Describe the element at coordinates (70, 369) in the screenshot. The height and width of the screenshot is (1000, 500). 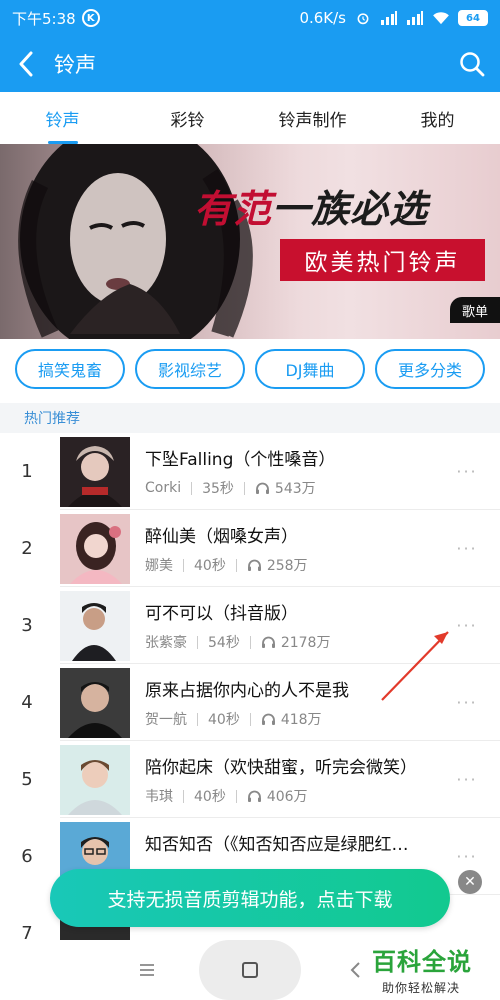
I see `category-funny: 搞笑鬼畜` at that location.